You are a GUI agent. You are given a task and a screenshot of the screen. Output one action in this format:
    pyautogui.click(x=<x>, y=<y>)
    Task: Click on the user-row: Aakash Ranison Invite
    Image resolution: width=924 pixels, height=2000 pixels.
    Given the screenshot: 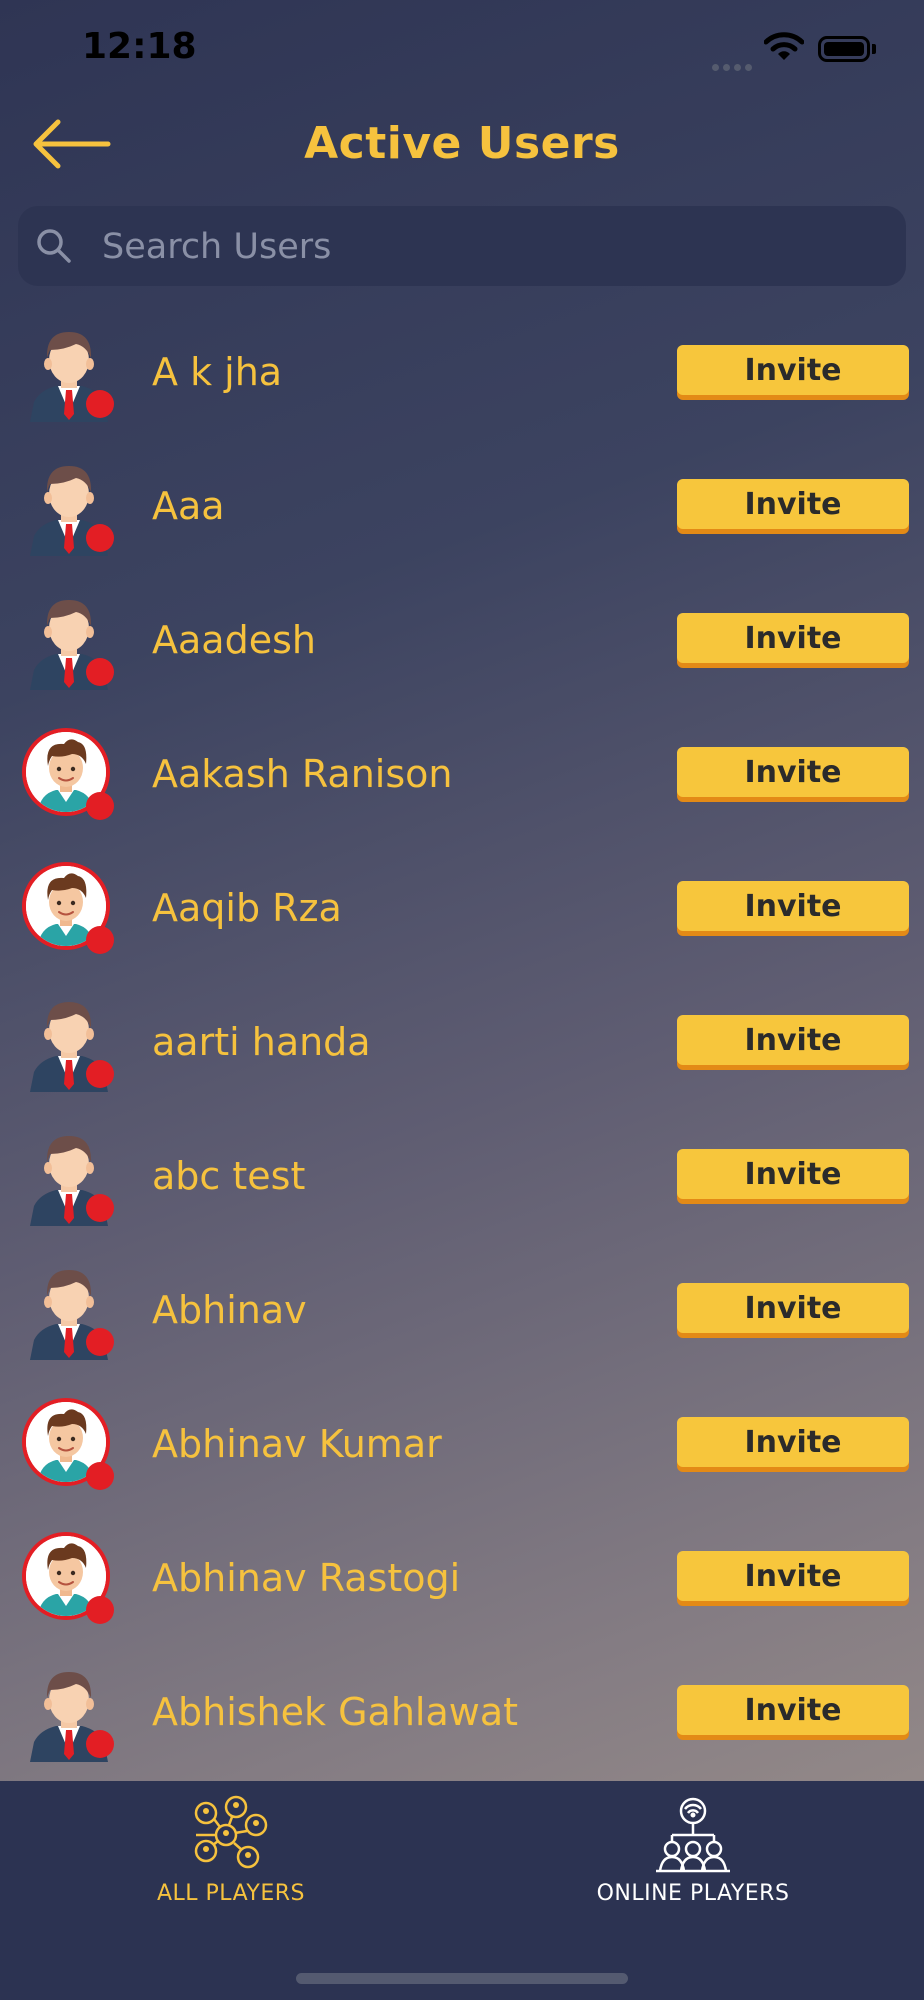 What is the action you would take?
    pyautogui.click(x=462, y=777)
    